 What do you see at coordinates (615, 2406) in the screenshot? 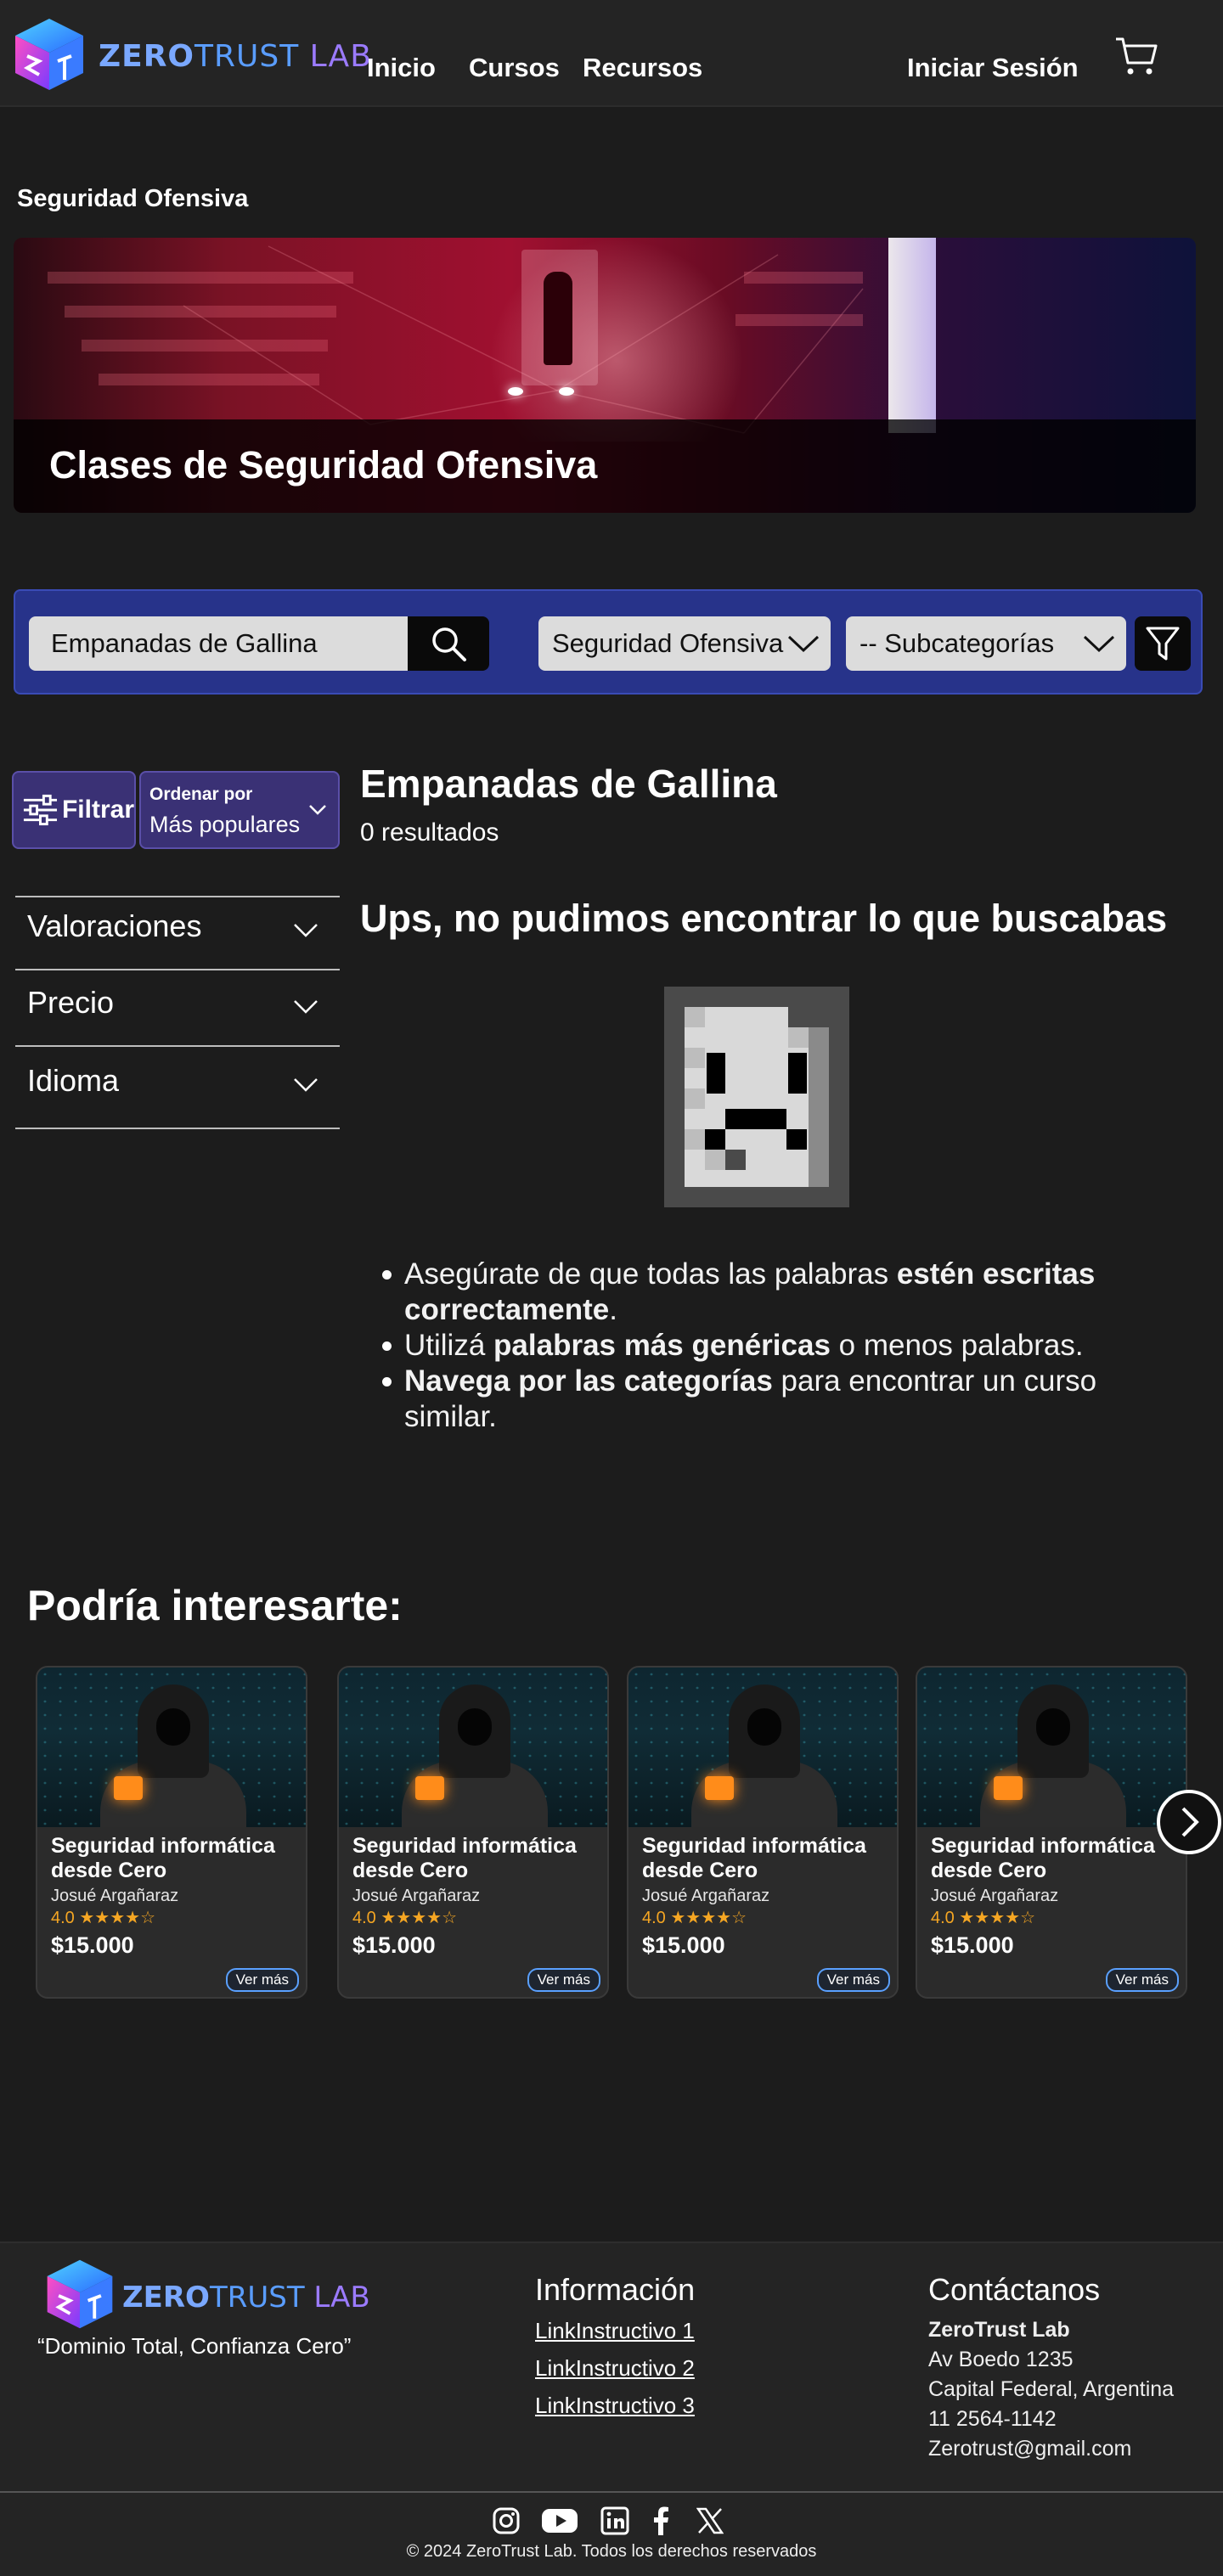
I see `footer-link: LinkInstructivo 3` at bounding box center [615, 2406].